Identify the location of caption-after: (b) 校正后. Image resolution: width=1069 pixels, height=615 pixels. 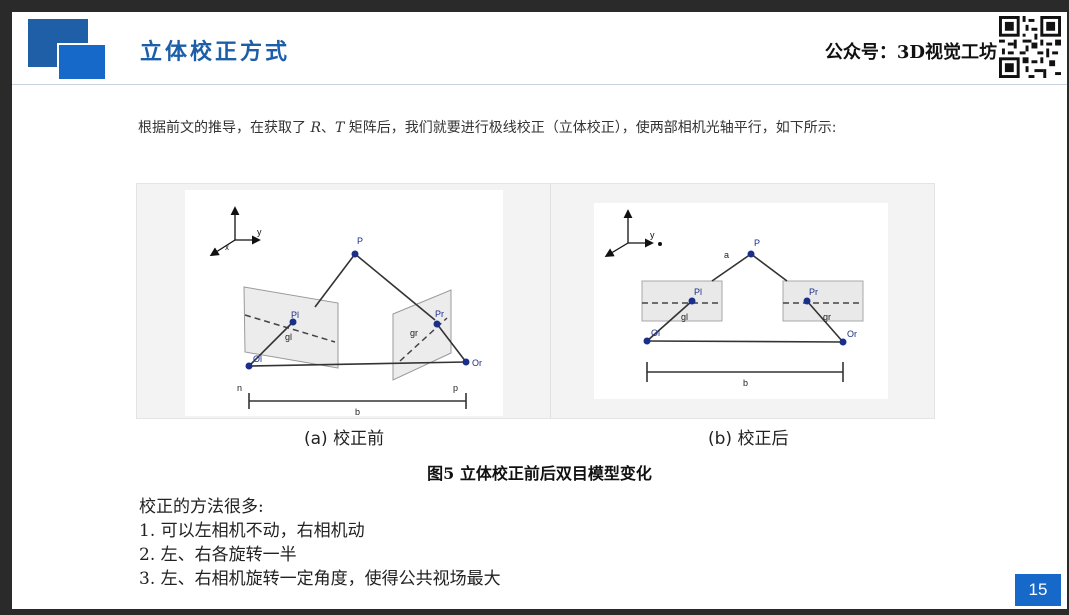
(748, 439).